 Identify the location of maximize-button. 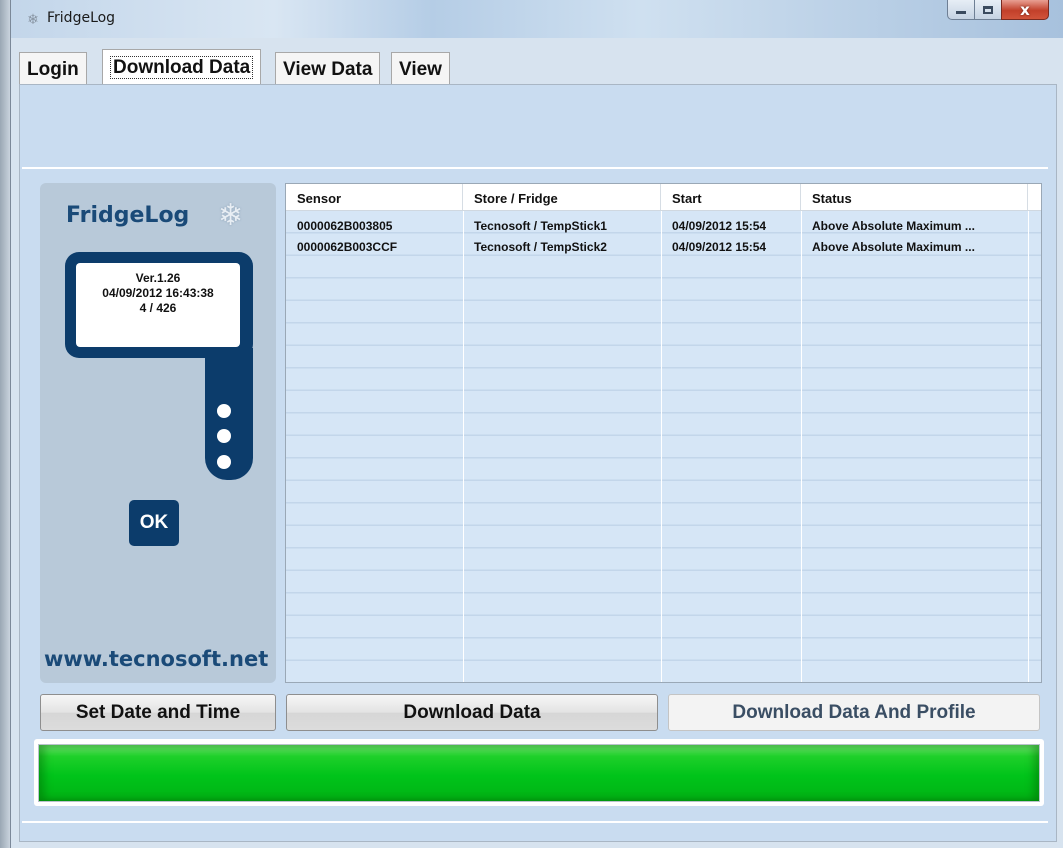
(988, 10).